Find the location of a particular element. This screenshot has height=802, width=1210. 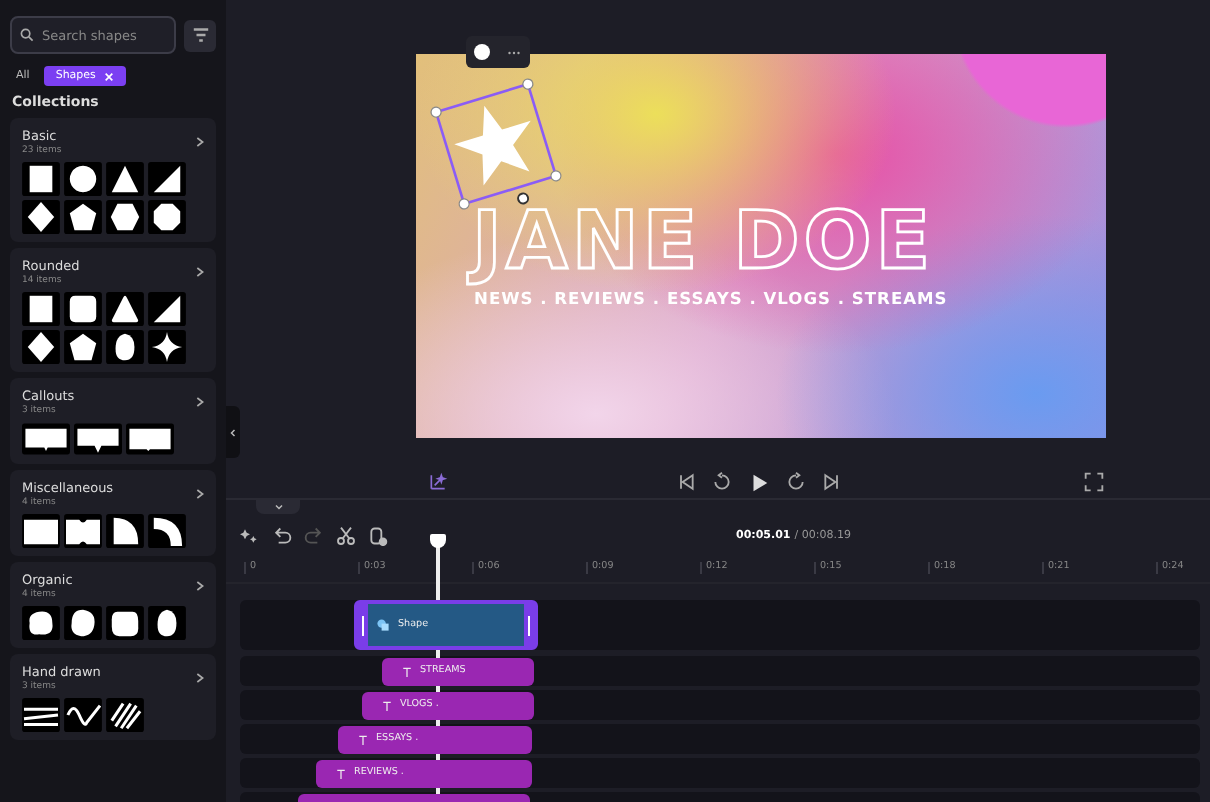

undo-icon is located at coordinates (282, 536).